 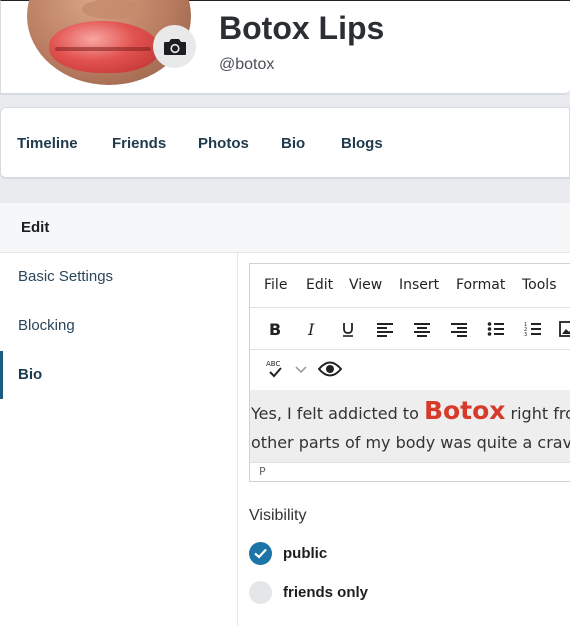 I want to click on tab-blogs: Blogs, so click(x=362, y=143).